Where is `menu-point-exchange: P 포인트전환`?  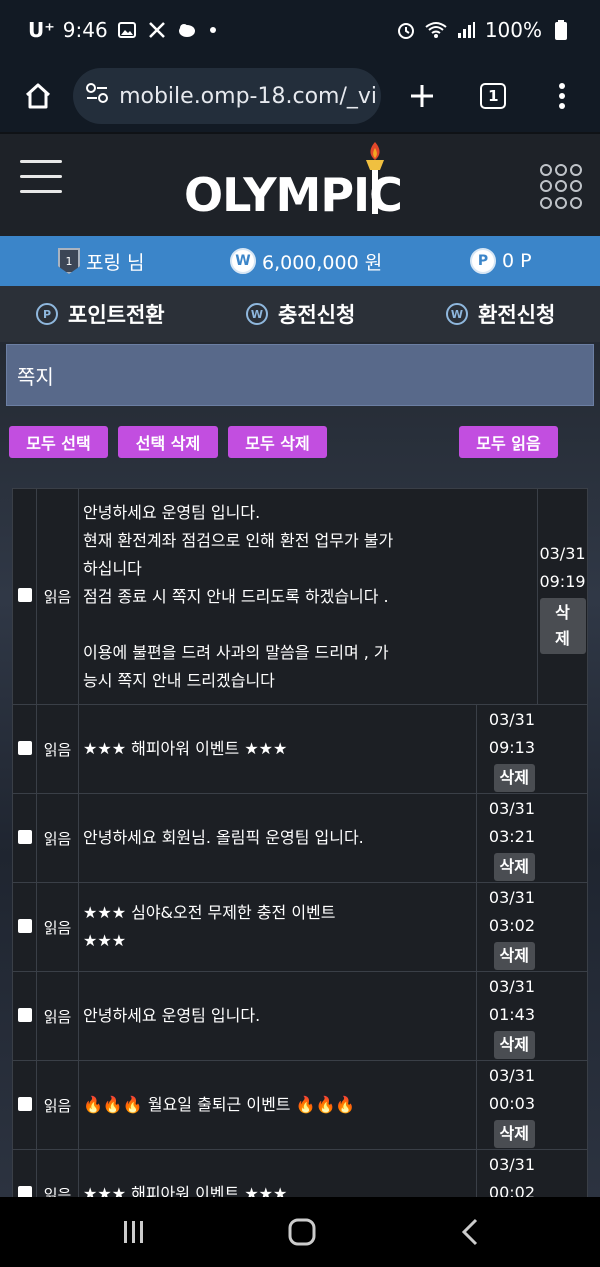 menu-point-exchange: P 포인트전환 is located at coordinates (100, 314).